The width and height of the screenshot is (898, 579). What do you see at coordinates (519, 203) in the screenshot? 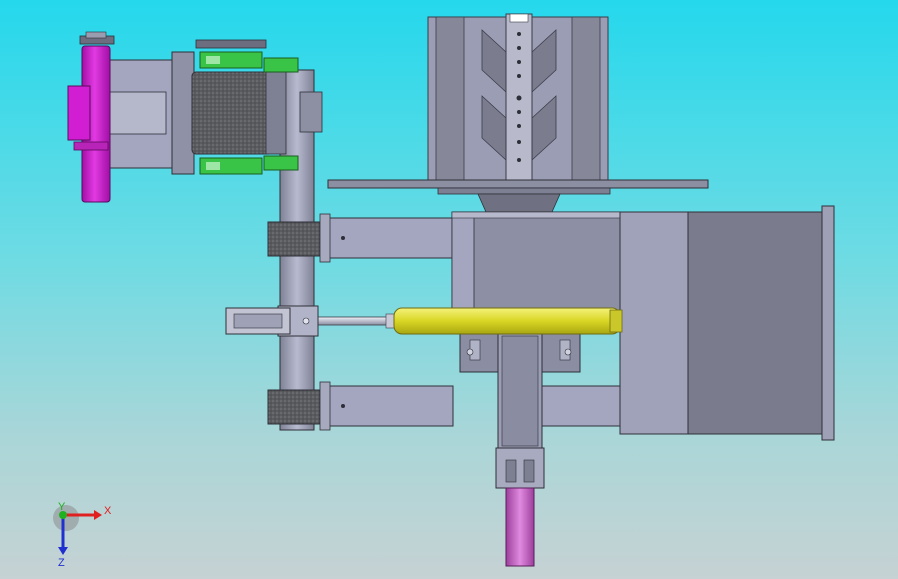
I see `rotary-flange` at bounding box center [519, 203].